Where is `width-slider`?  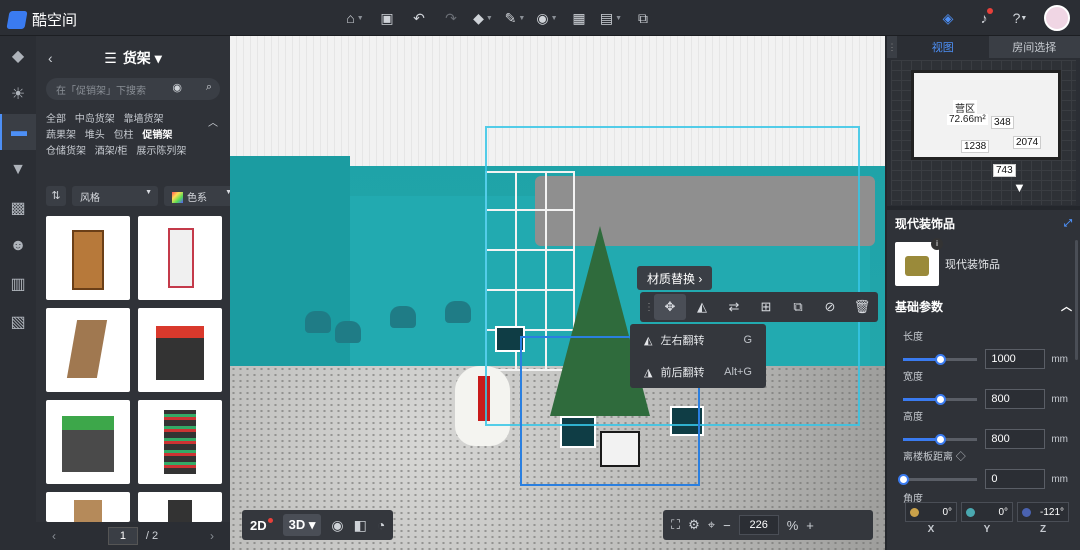 width-slider is located at coordinates (940, 399).